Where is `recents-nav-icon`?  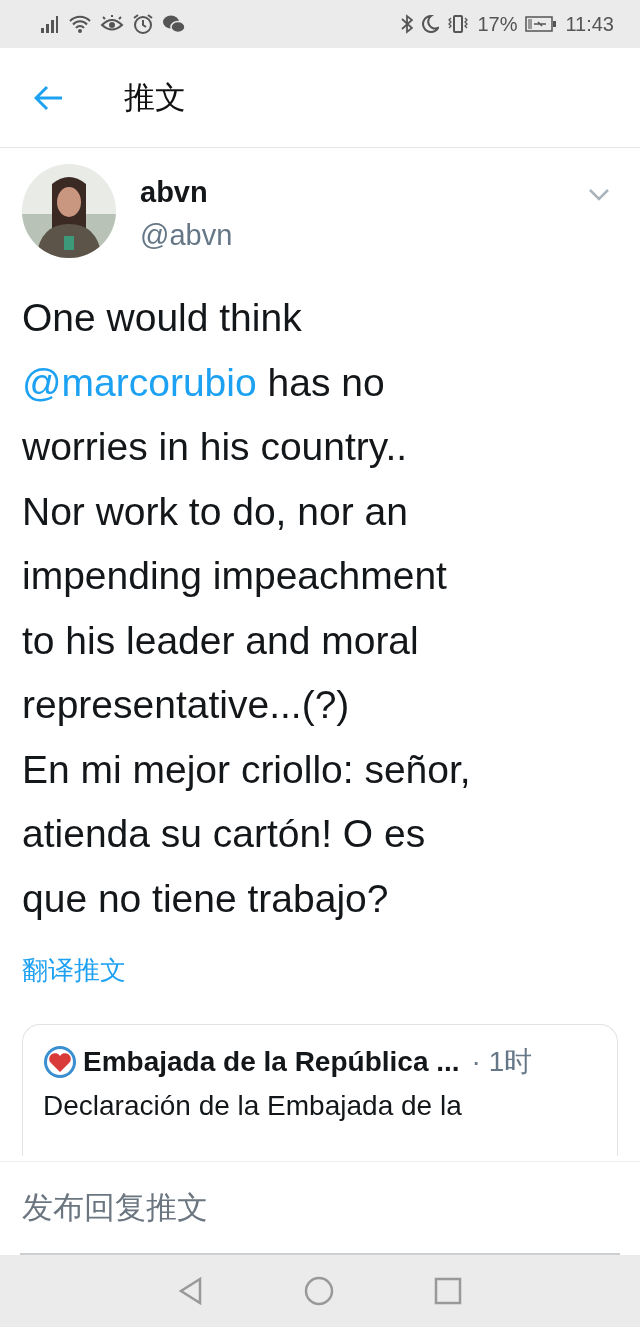
recents-nav-icon is located at coordinates (448, 1291).